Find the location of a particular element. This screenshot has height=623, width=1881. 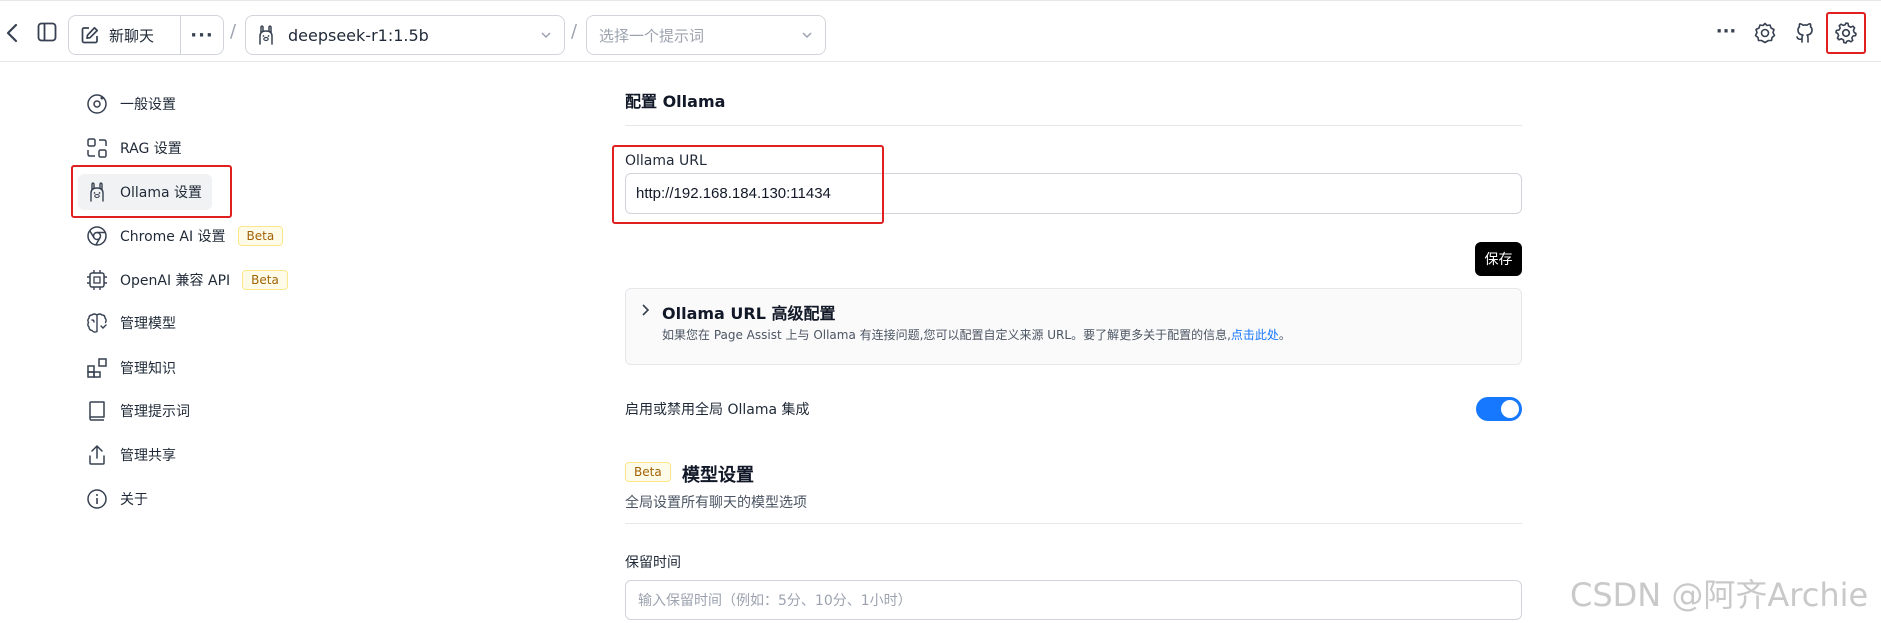

new-chat-group: 新聊天 ··· is located at coordinates (146, 35).